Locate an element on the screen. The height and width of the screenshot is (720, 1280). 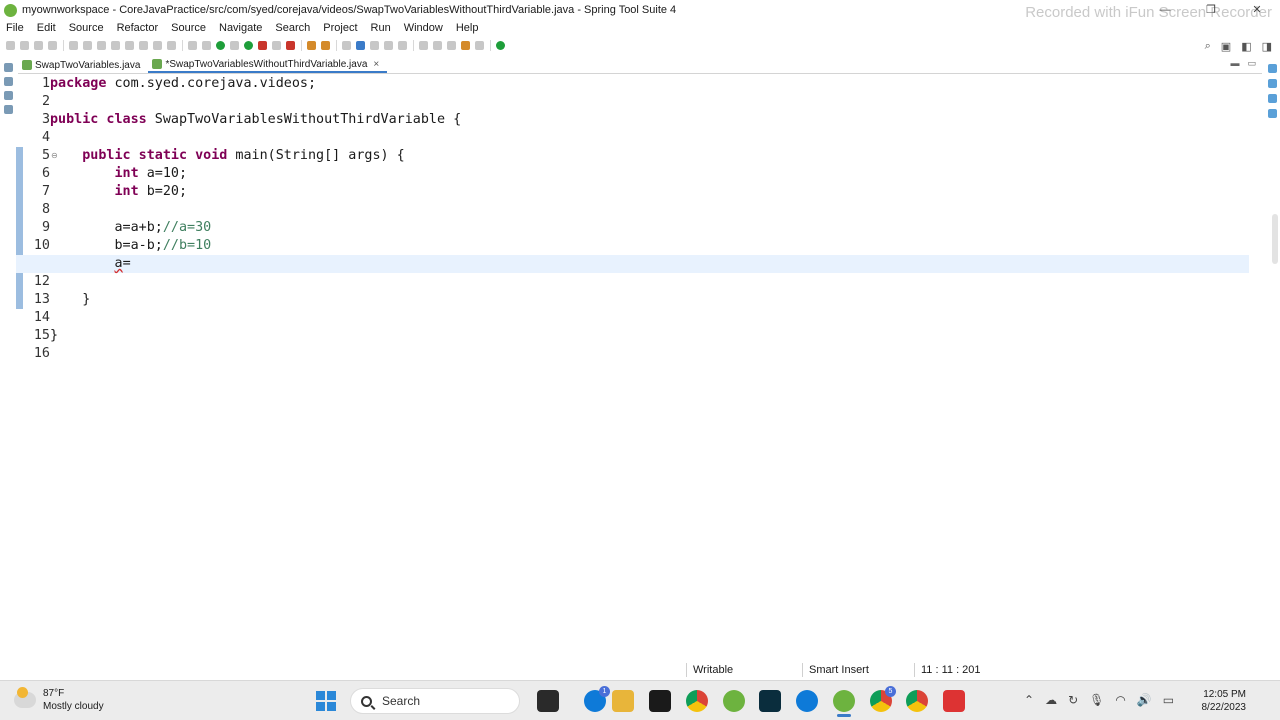
show-whitespace-icon is located at coordinates (402, 45).